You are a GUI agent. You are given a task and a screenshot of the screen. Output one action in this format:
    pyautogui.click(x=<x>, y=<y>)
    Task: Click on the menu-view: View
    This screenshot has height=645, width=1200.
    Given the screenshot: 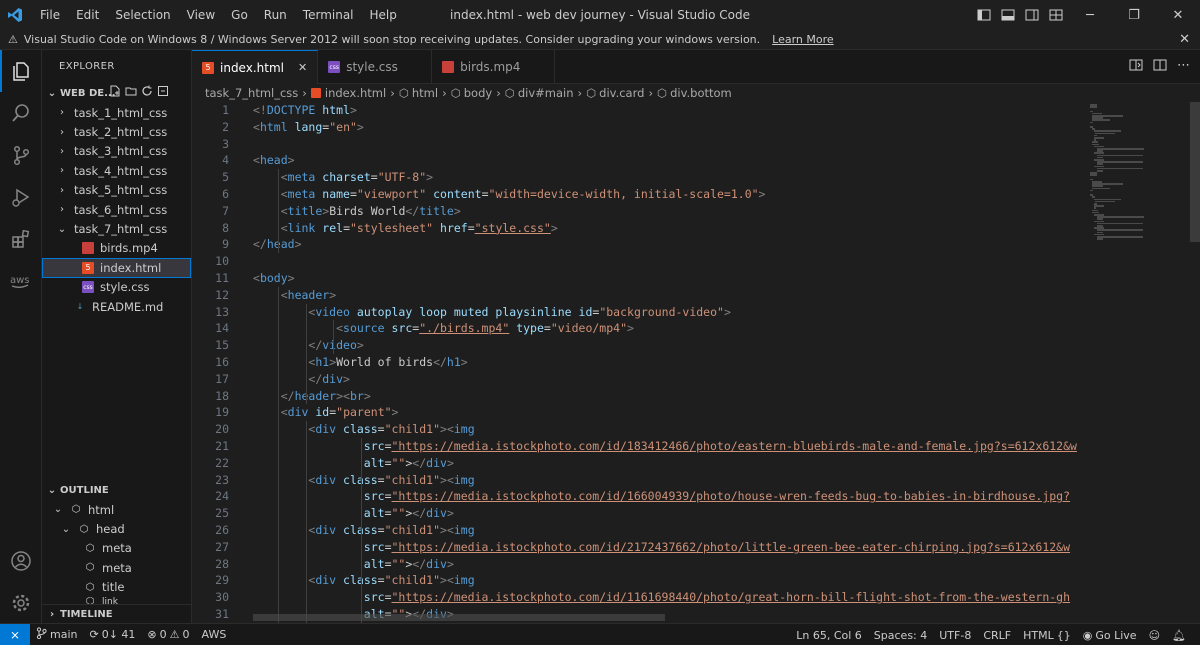 What is the action you would take?
    pyautogui.click(x=201, y=15)
    